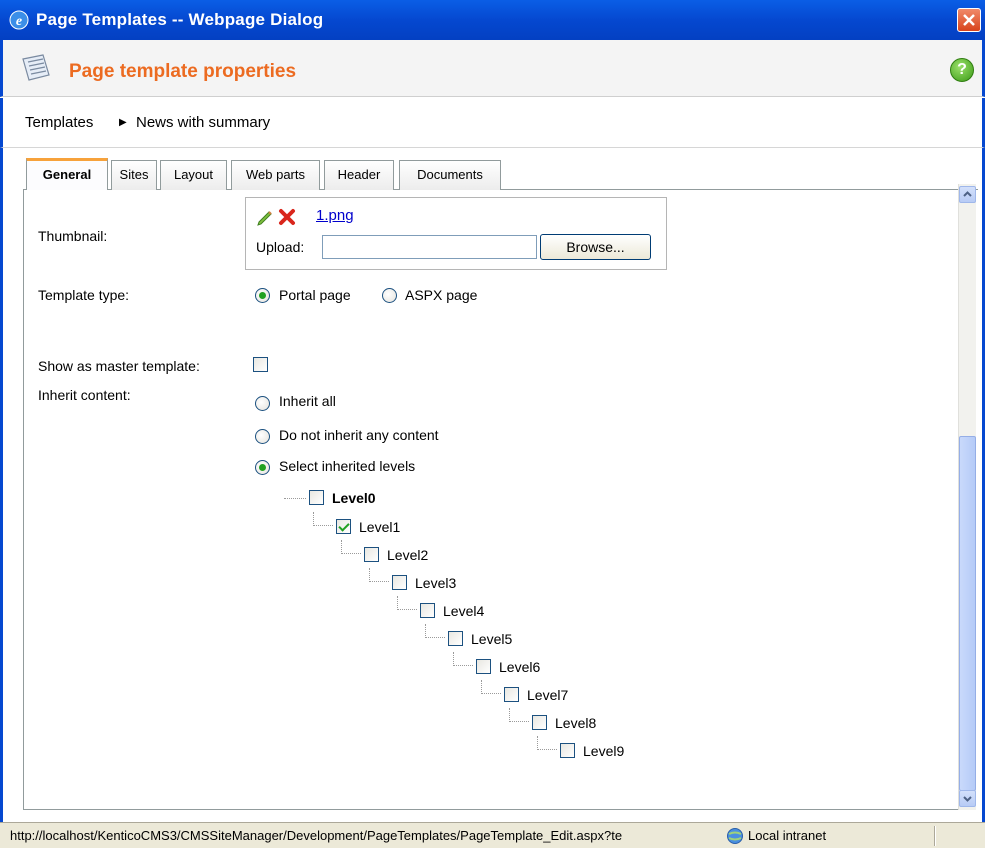 The height and width of the screenshot is (848, 985). What do you see at coordinates (335, 215) in the screenshot?
I see `thumbnail-file-link: 1.png` at bounding box center [335, 215].